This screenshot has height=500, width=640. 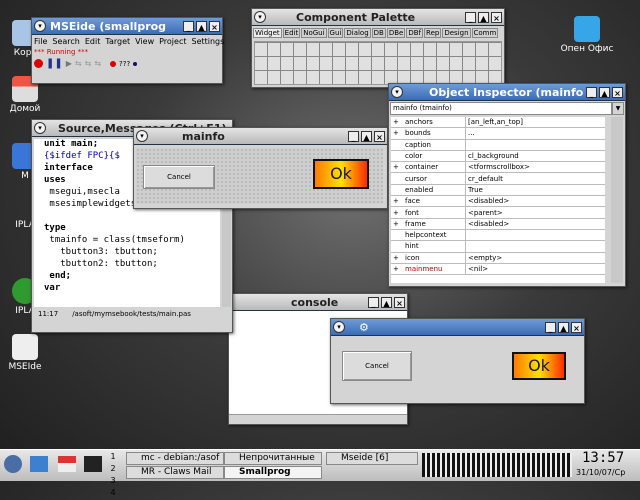 I want to click on property-value: <nil>, so click(x=535, y=269).